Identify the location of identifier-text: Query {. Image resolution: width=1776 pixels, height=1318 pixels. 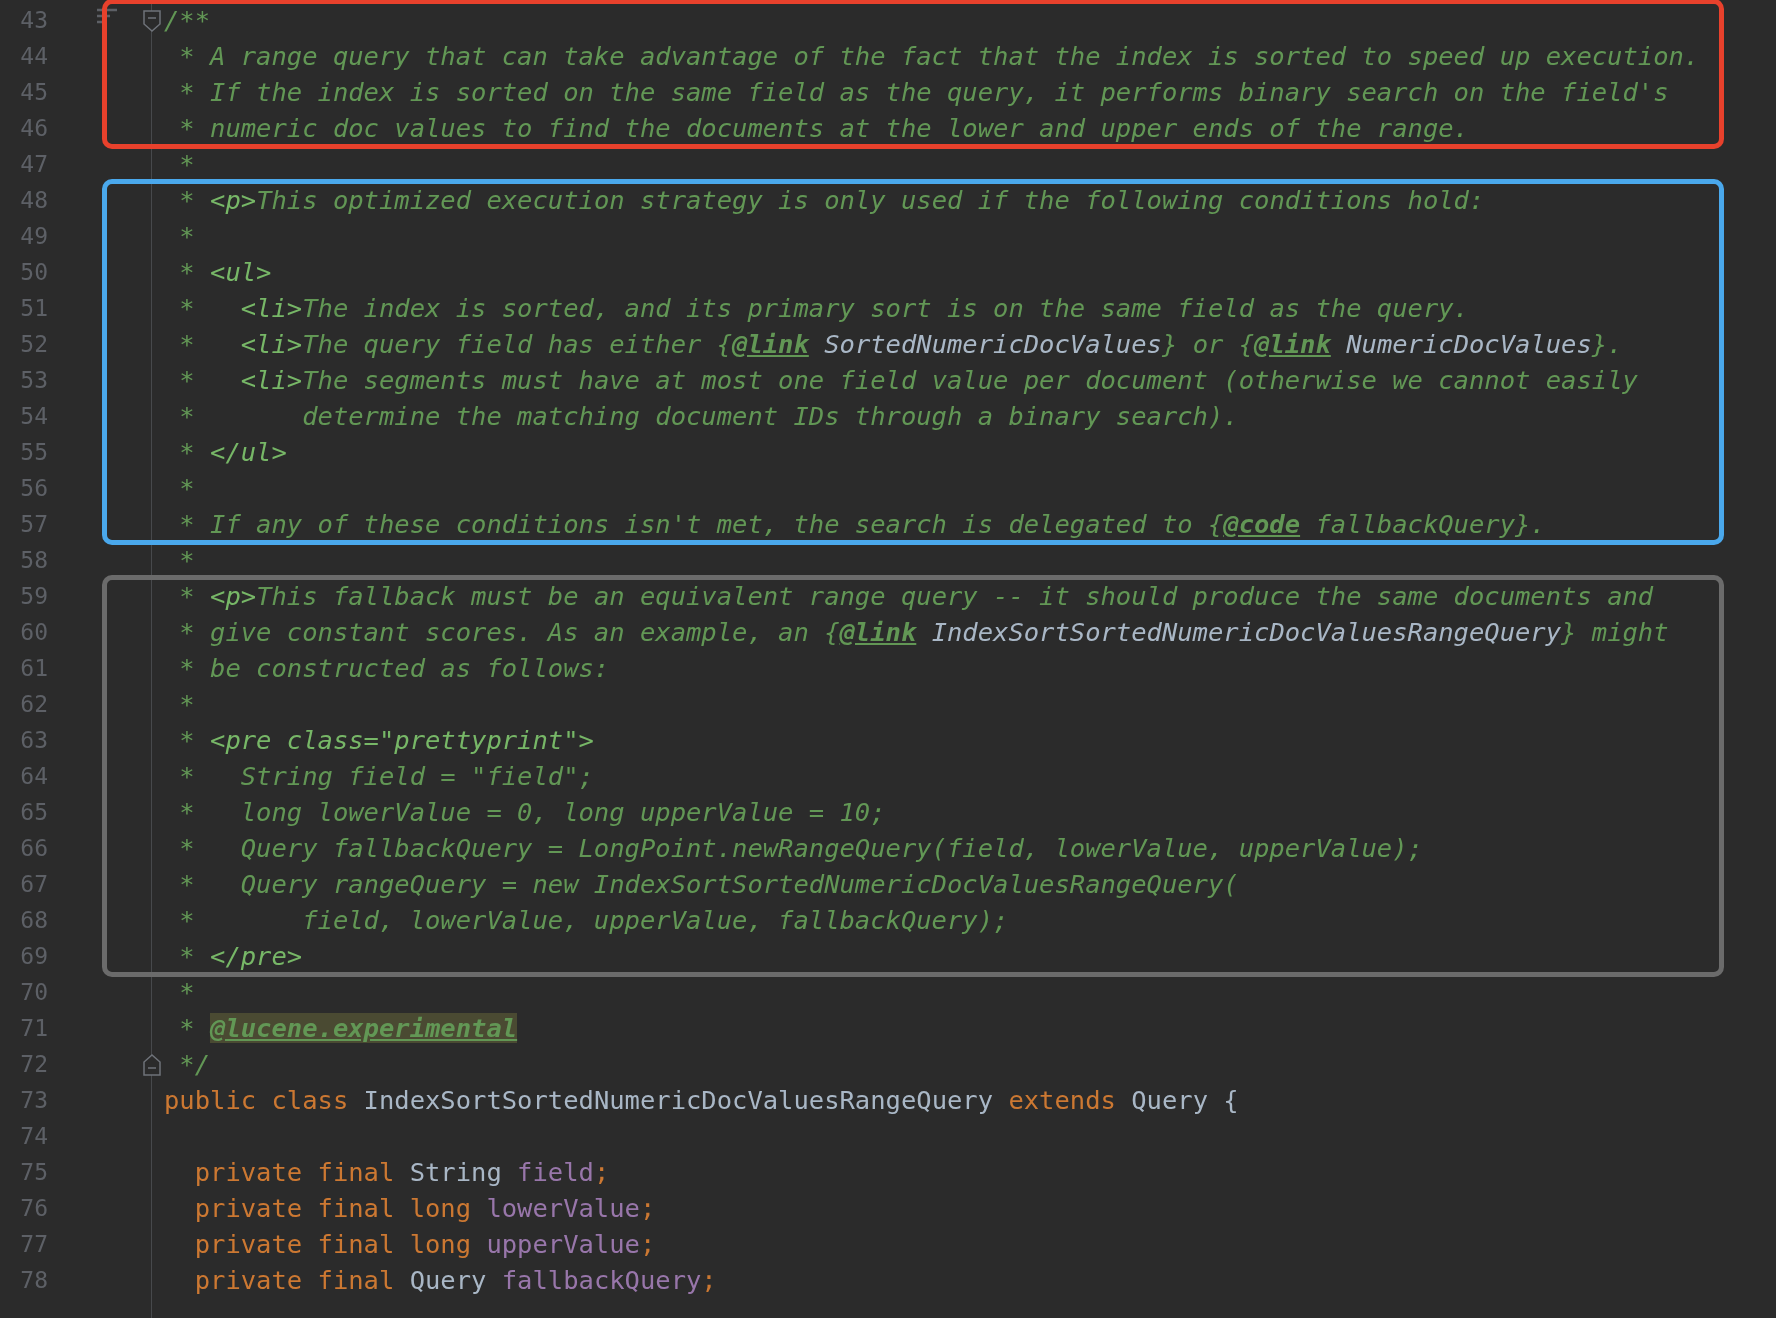
(1185, 1100).